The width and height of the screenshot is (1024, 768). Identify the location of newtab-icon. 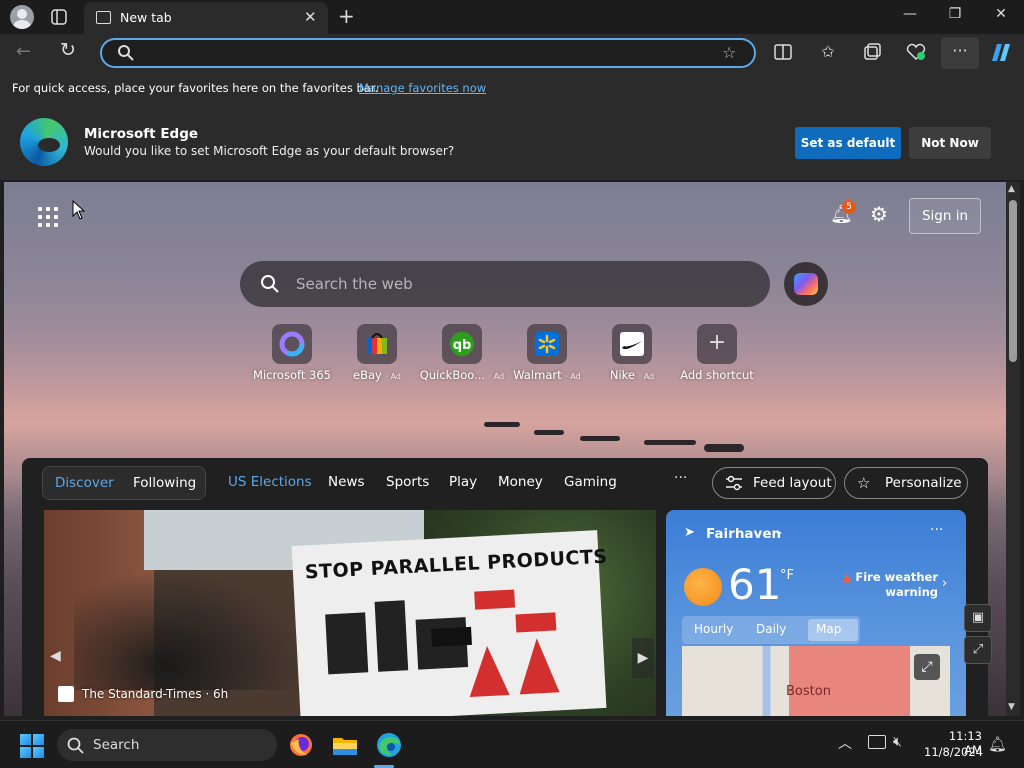
(103, 17).